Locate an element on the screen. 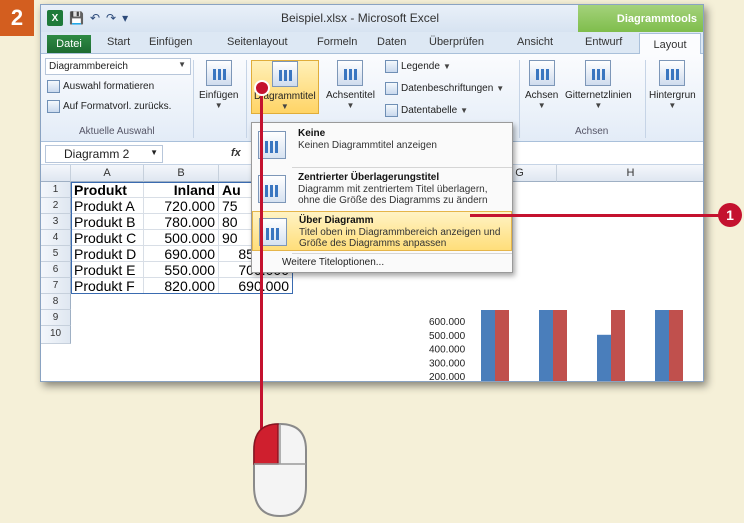  fx-icon: fx is located at coordinates (236, 153).